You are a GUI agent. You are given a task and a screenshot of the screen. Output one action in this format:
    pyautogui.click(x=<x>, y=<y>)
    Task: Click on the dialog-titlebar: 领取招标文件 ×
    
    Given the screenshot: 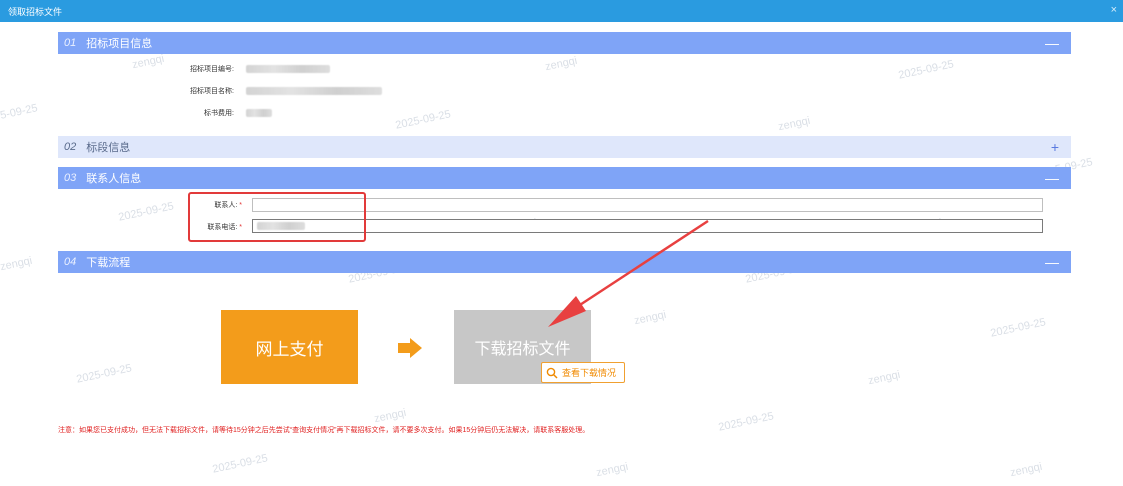 What is the action you would take?
    pyautogui.click(x=561, y=11)
    